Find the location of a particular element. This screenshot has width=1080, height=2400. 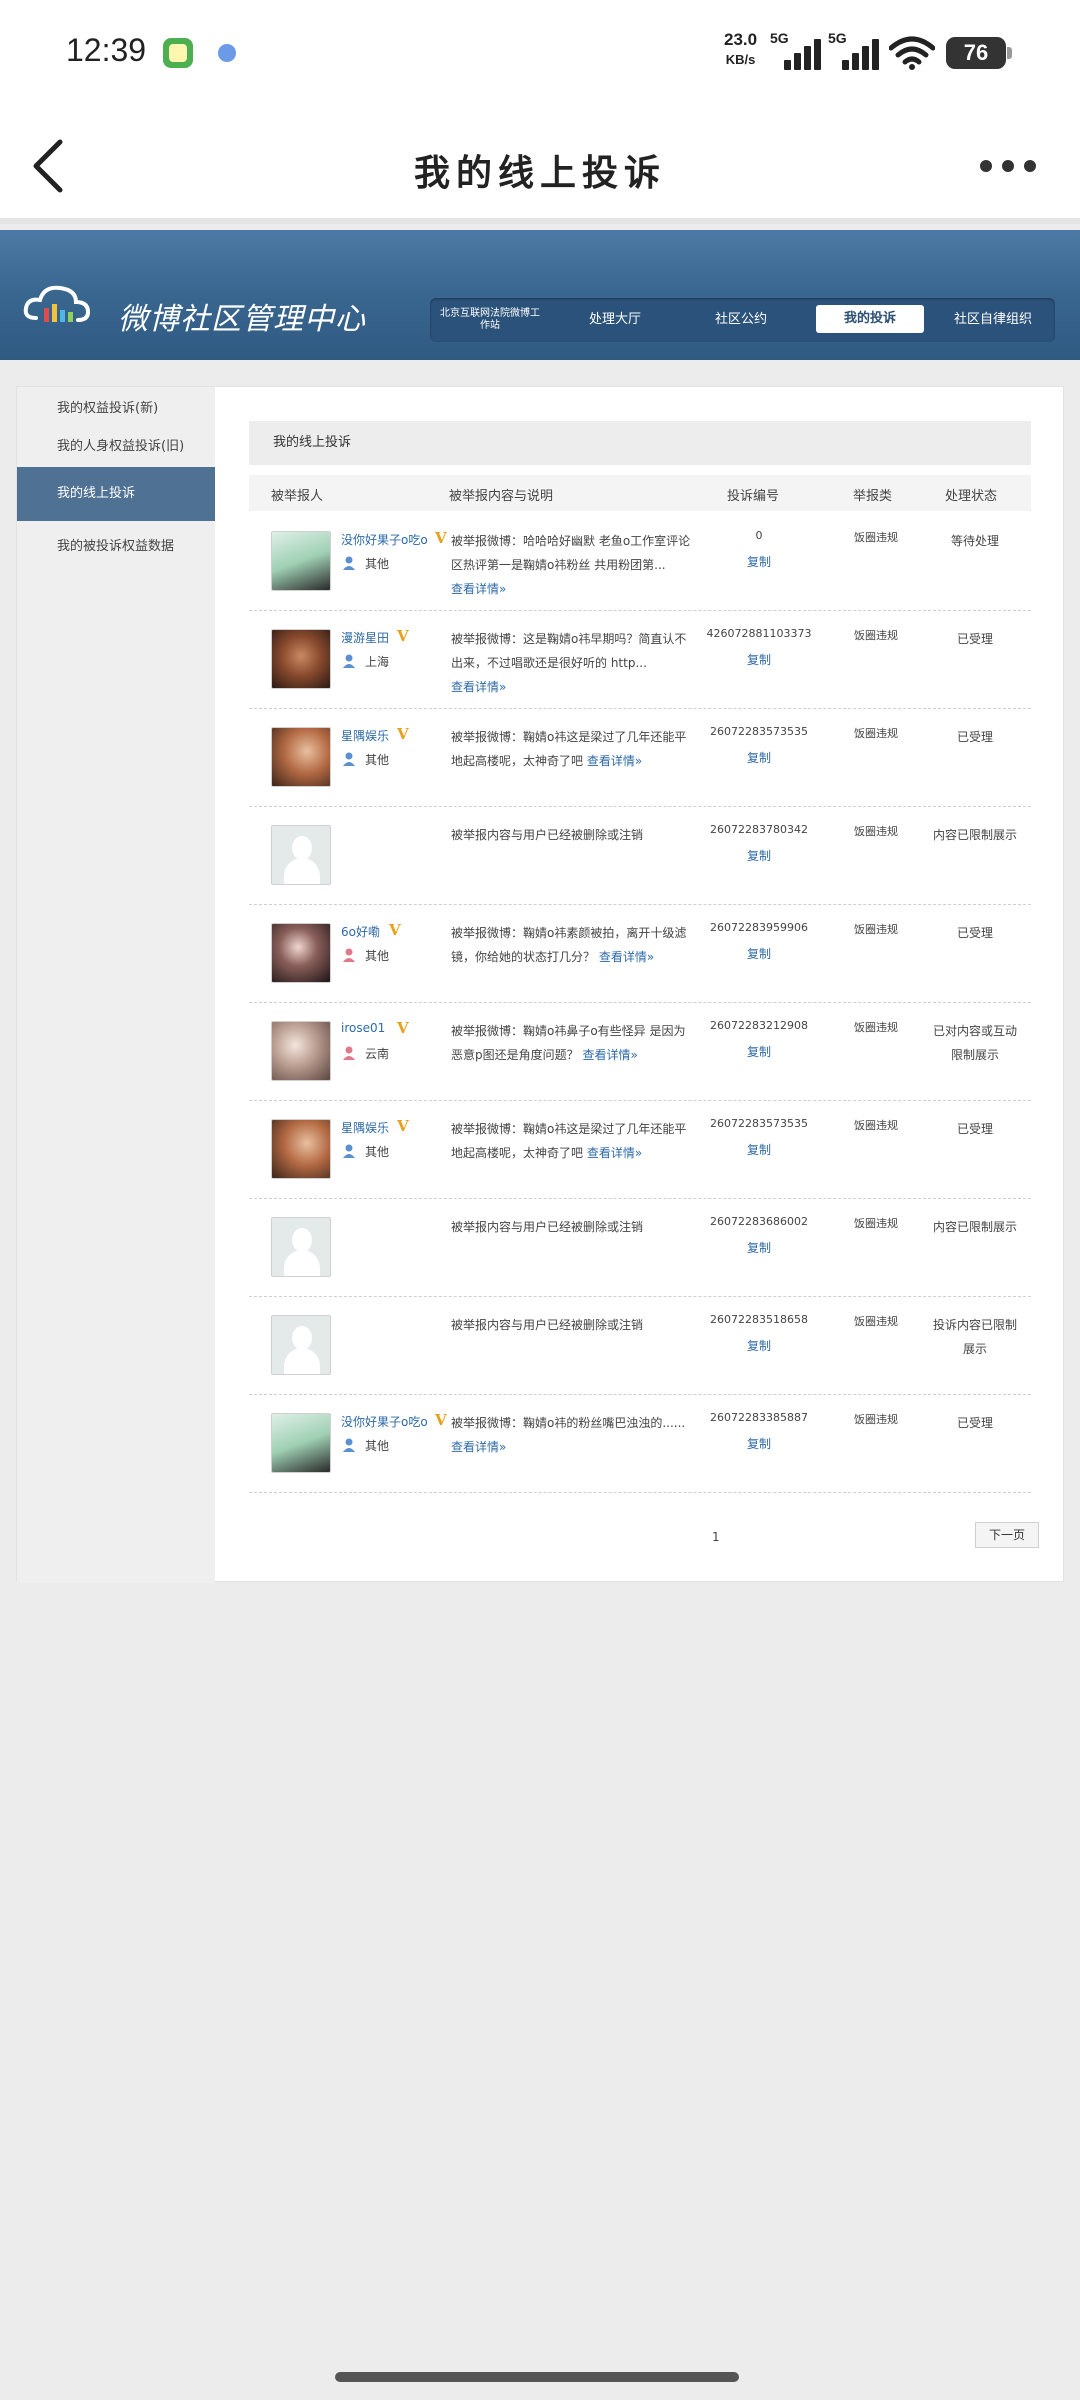

reporter-name: 漫游星田 is located at coordinates (365, 637).